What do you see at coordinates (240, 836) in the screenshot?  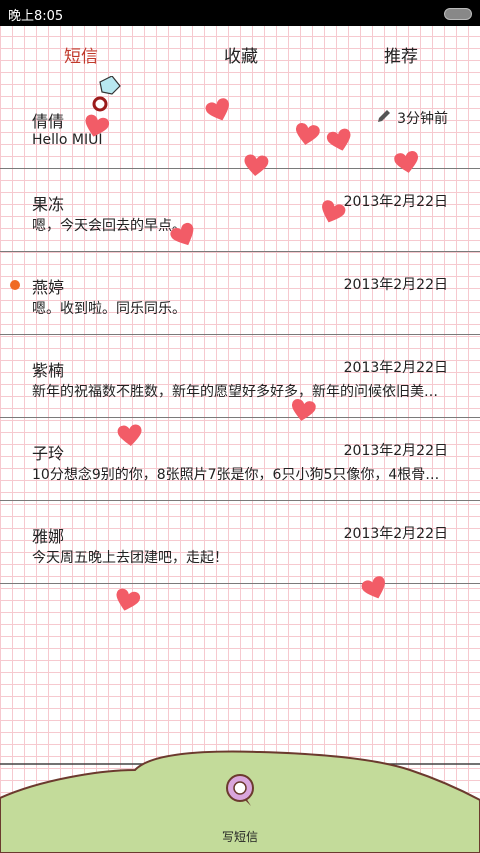 I see `compose-label: 写短信` at bounding box center [240, 836].